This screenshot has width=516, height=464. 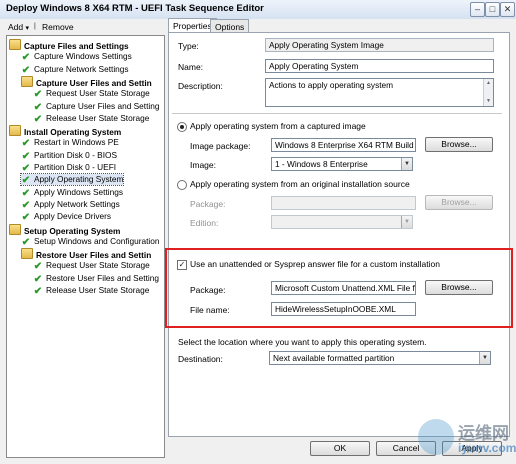 I want to click on scroll-down-icon: ▼, so click(x=488, y=101).